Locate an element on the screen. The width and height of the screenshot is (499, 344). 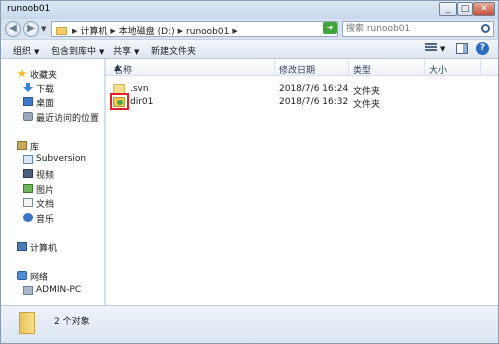
subversion-icon is located at coordinates (28, 159).